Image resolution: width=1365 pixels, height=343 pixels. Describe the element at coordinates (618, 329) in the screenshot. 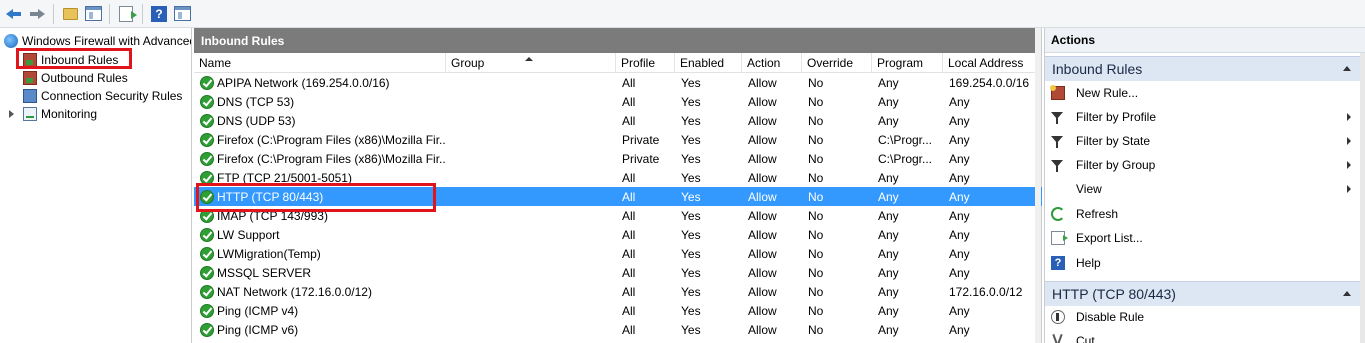

I see `table-row: Ping (ICMP v6) All Yes Allow No Any Any` at that location.